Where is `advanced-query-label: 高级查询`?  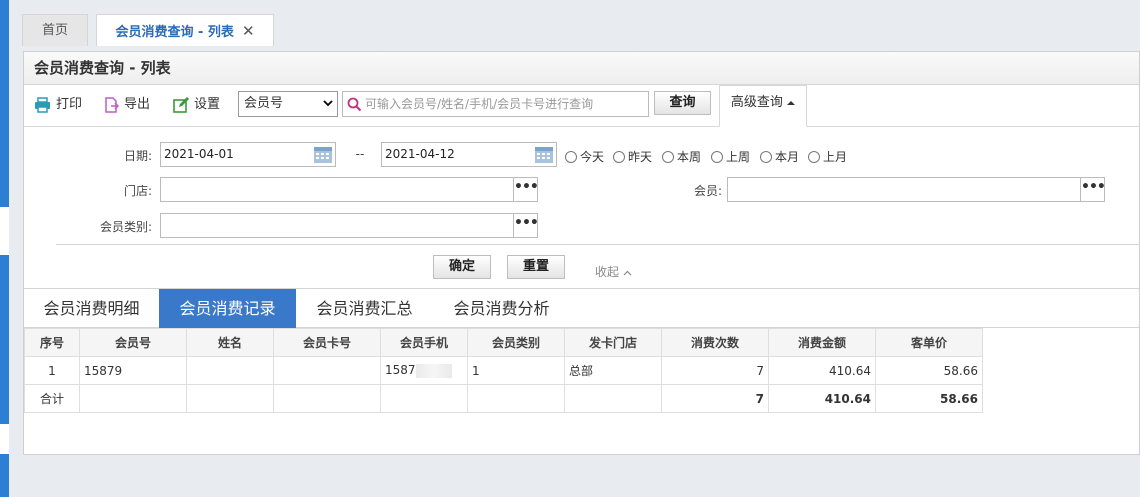
advanced-query-label: 高级查询 is located at coordinates (756, 102).